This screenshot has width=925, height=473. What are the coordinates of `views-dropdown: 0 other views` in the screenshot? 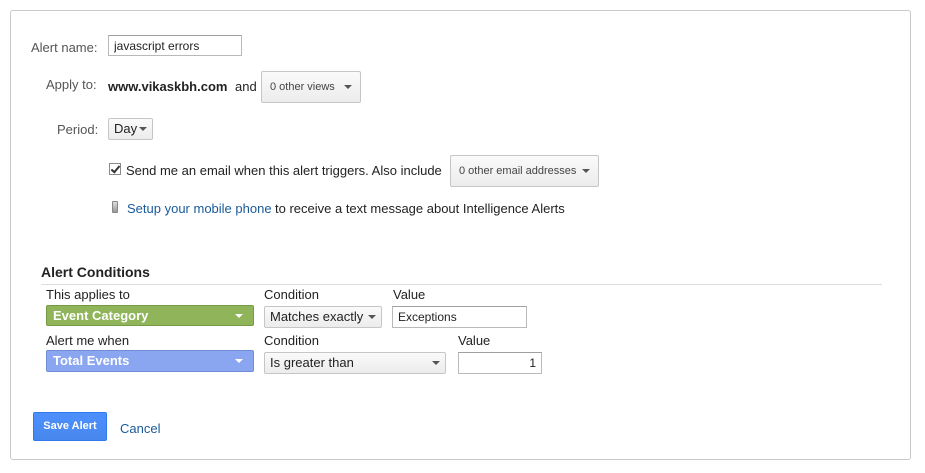 It's located at (311, 87).